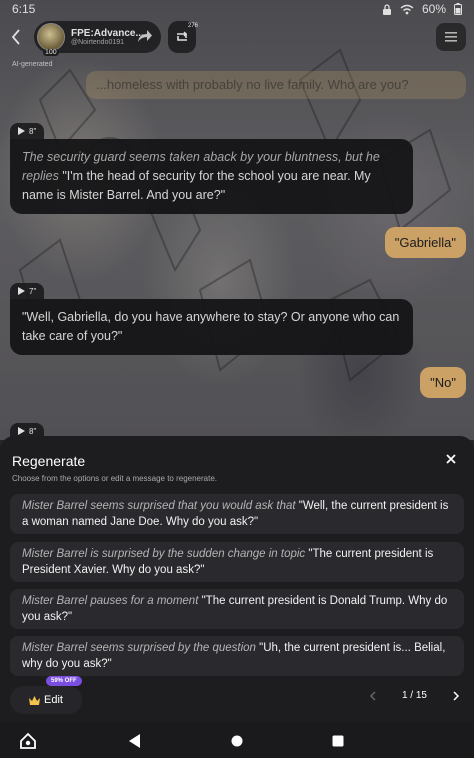 The width and height of the screenshot is (474, 758). I want to click on page-indicator: 1 / 15, so click(414, 695).